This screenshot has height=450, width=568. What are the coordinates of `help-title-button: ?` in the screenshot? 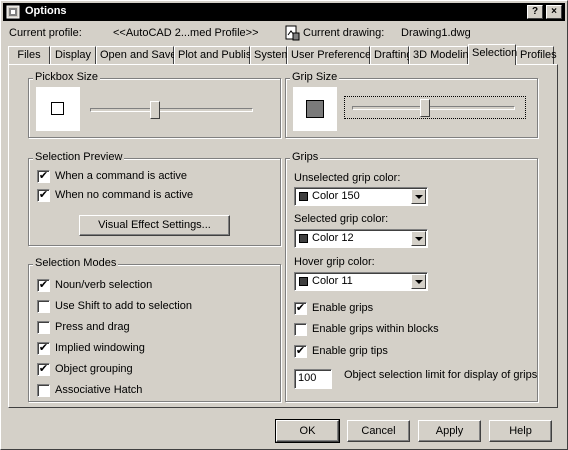 It's located at (535, 12).